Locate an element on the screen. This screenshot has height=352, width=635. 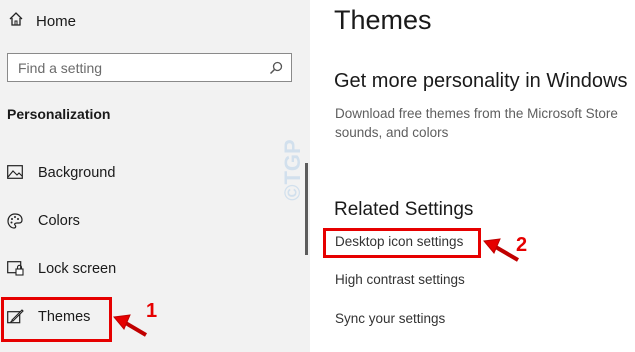
sidebar-item-colors: Colors is located at coordinates (150, 221).